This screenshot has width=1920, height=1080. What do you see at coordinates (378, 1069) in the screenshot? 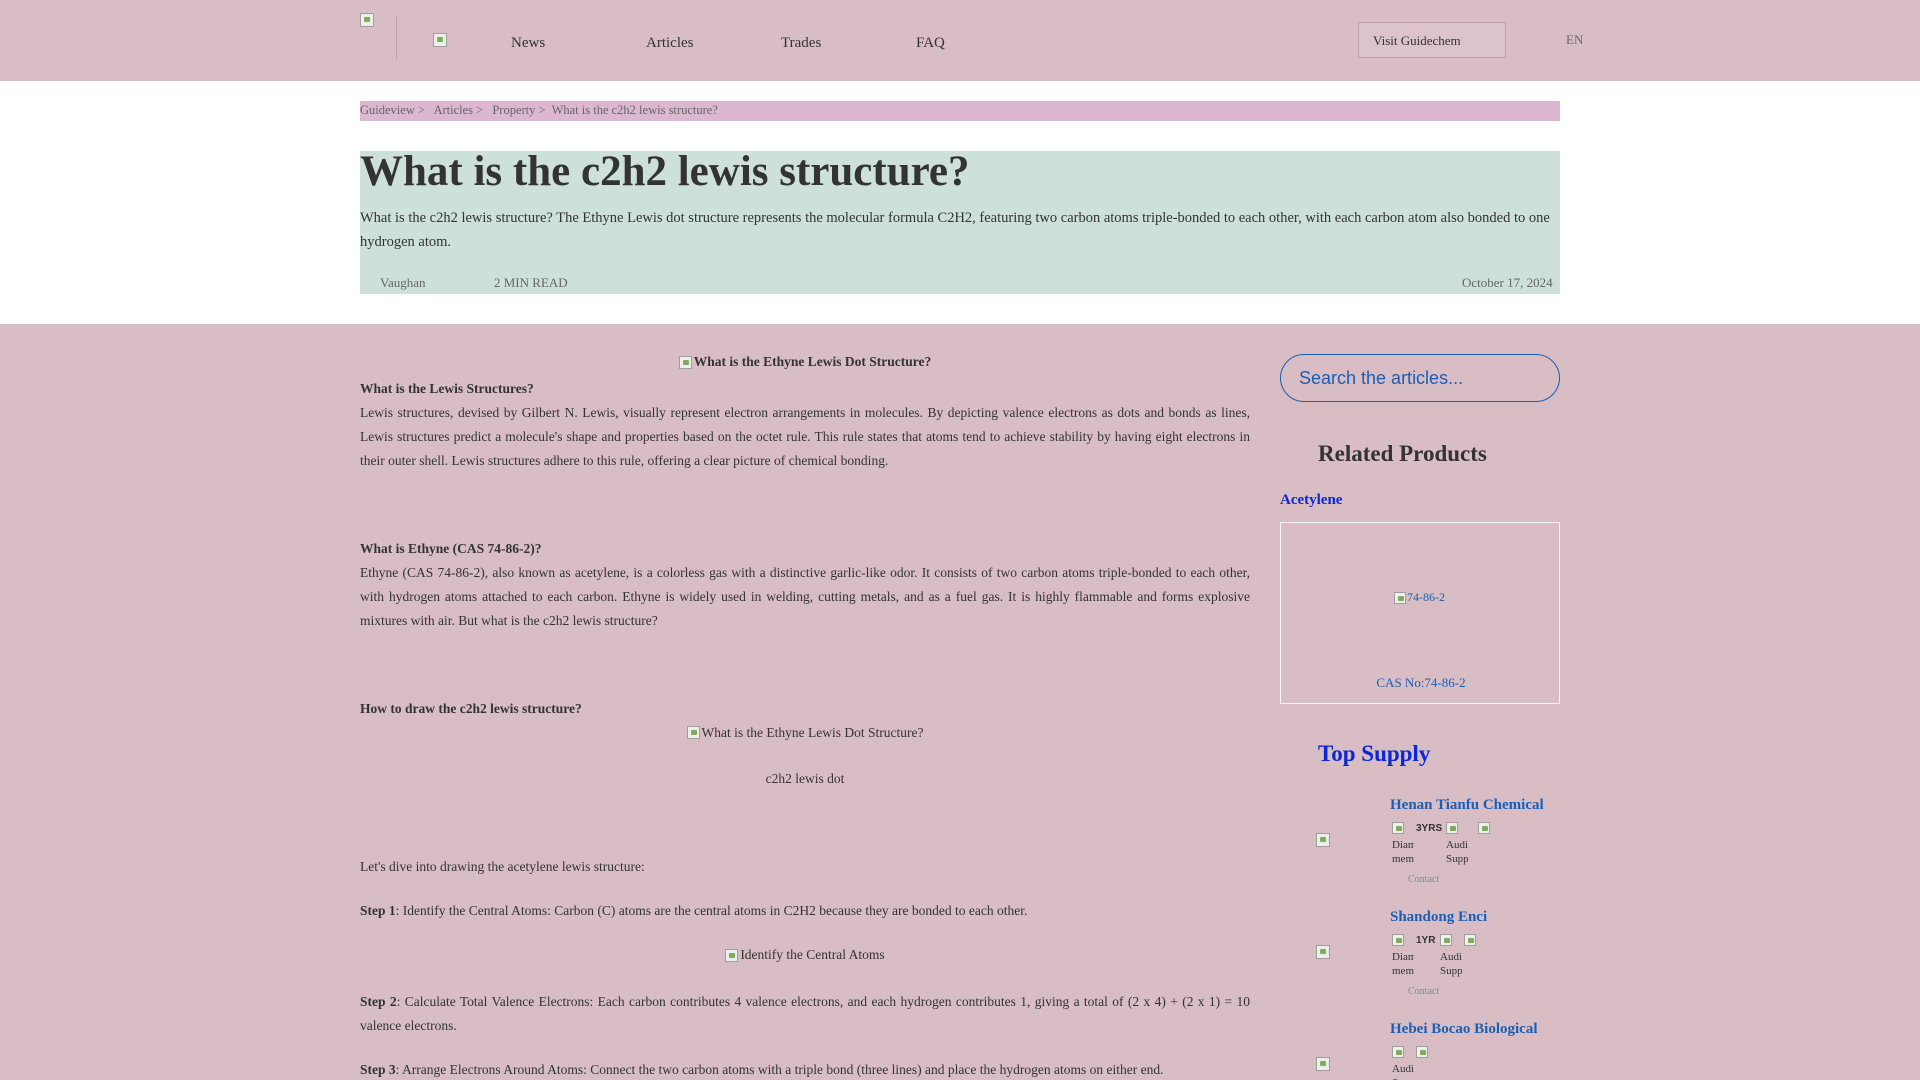
I see `step-label: Step 3` at bounding box center [378, 1069].